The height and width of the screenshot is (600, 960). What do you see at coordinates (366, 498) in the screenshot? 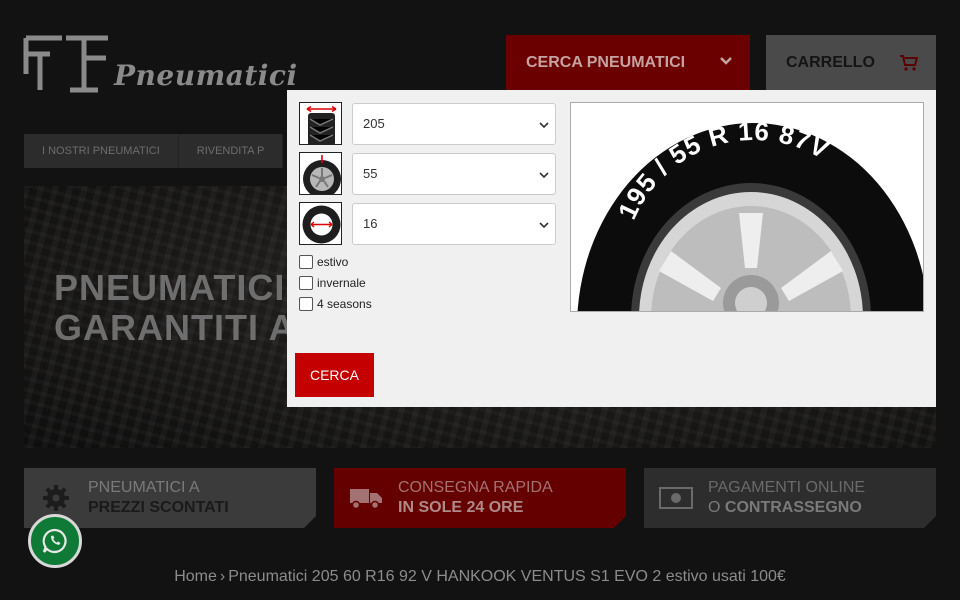
I see `truck-icon` at bounding box center [366, 498].